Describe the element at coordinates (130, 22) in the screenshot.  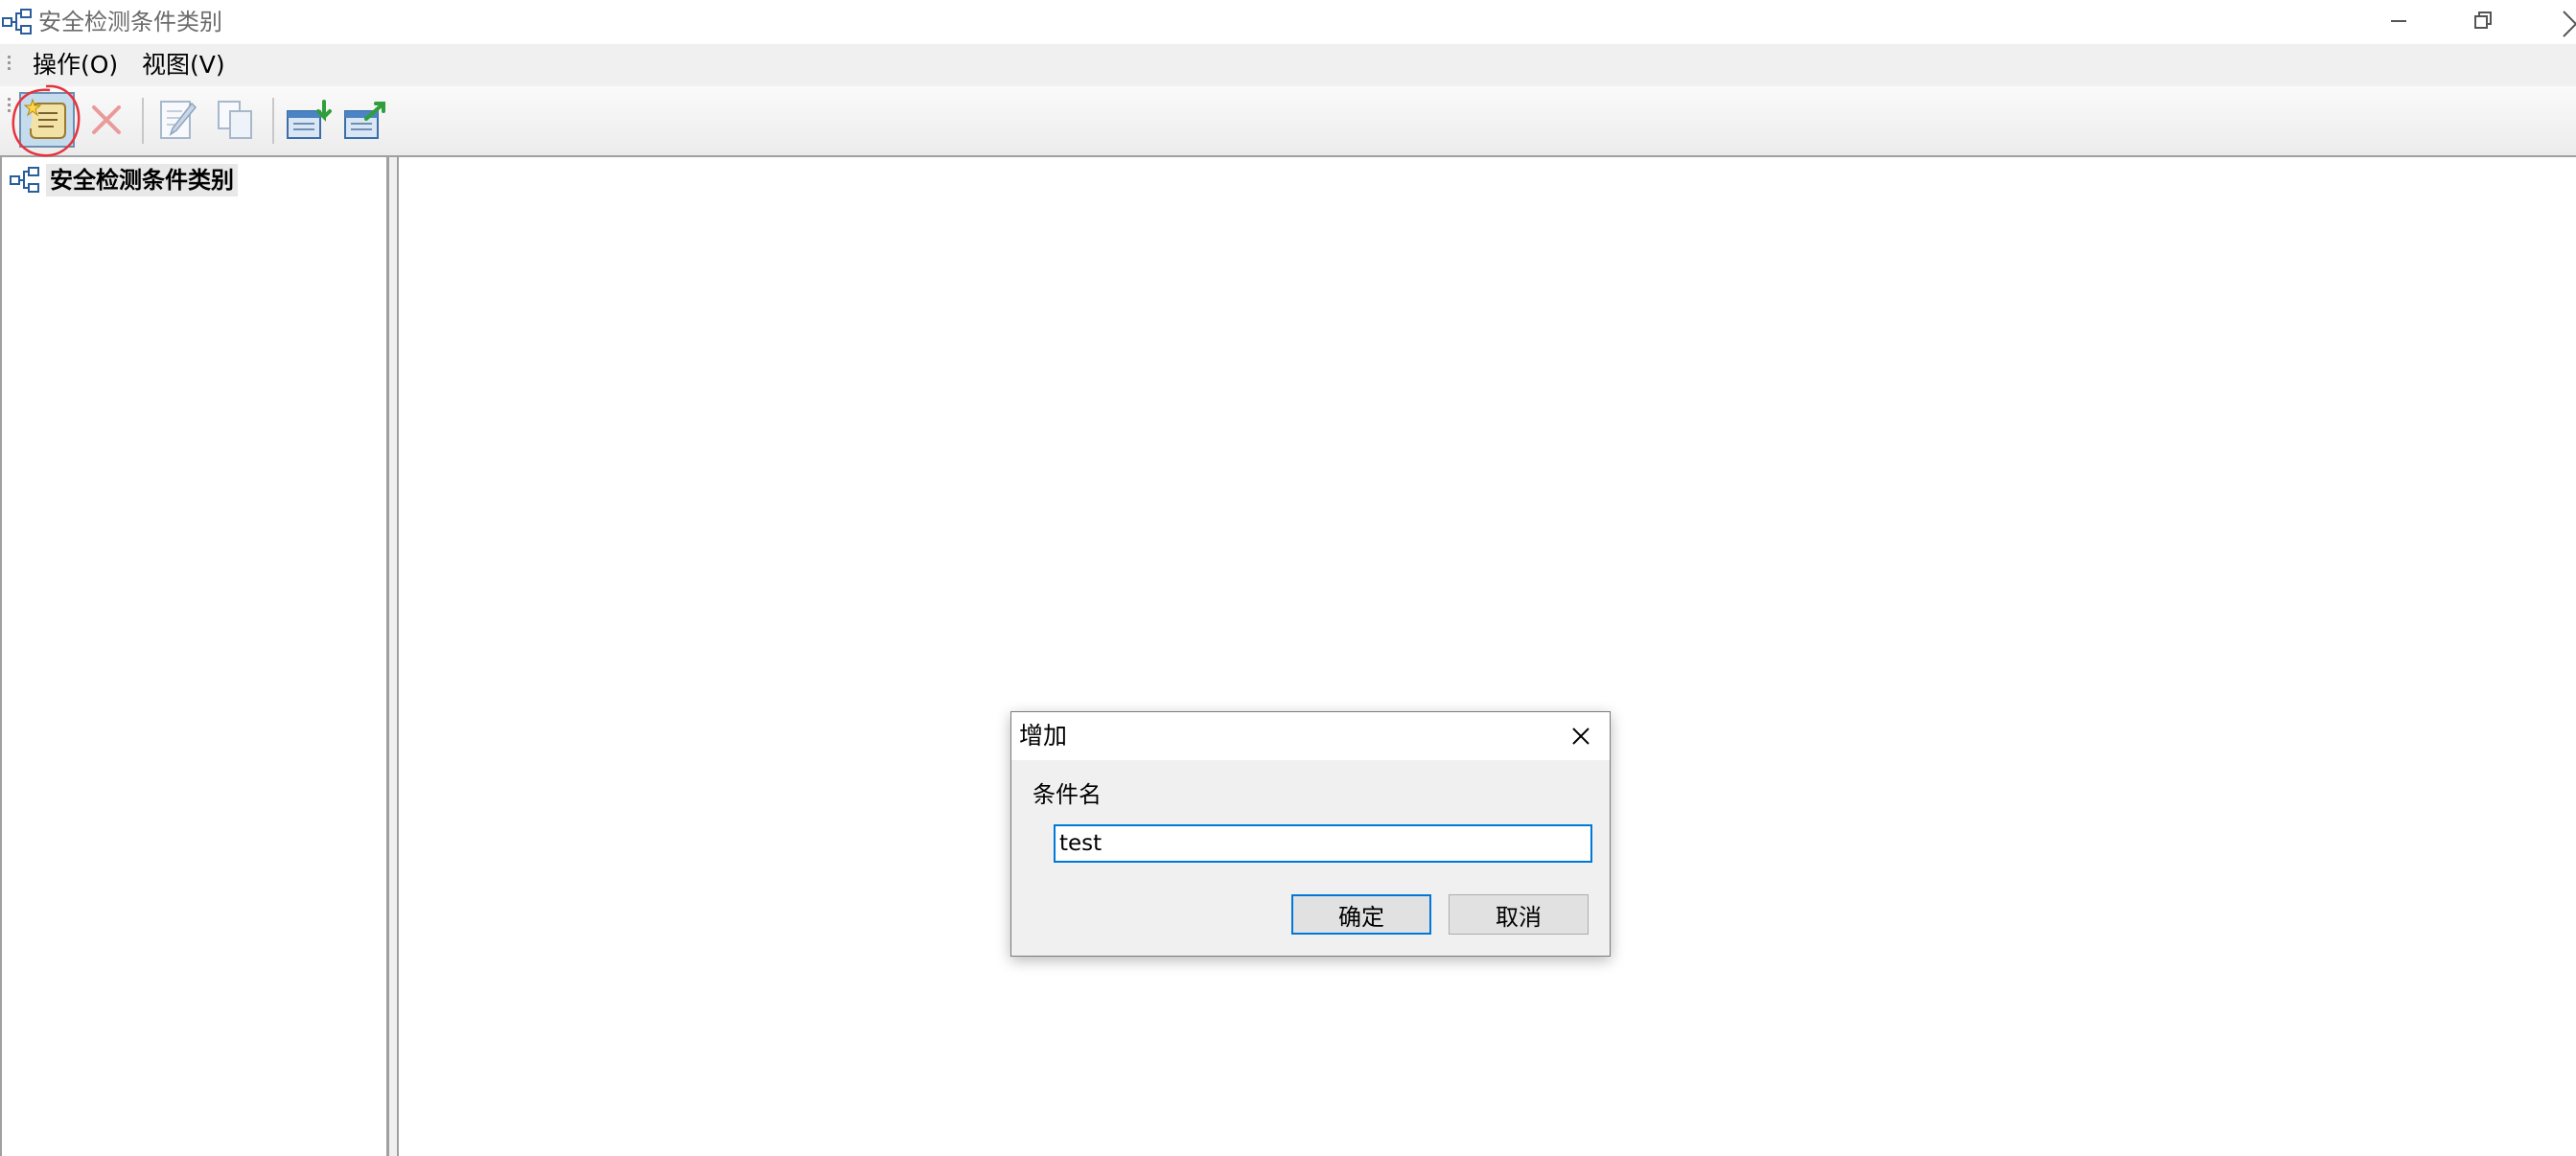
I see `window-title: 安全检测条件类别` at that location.